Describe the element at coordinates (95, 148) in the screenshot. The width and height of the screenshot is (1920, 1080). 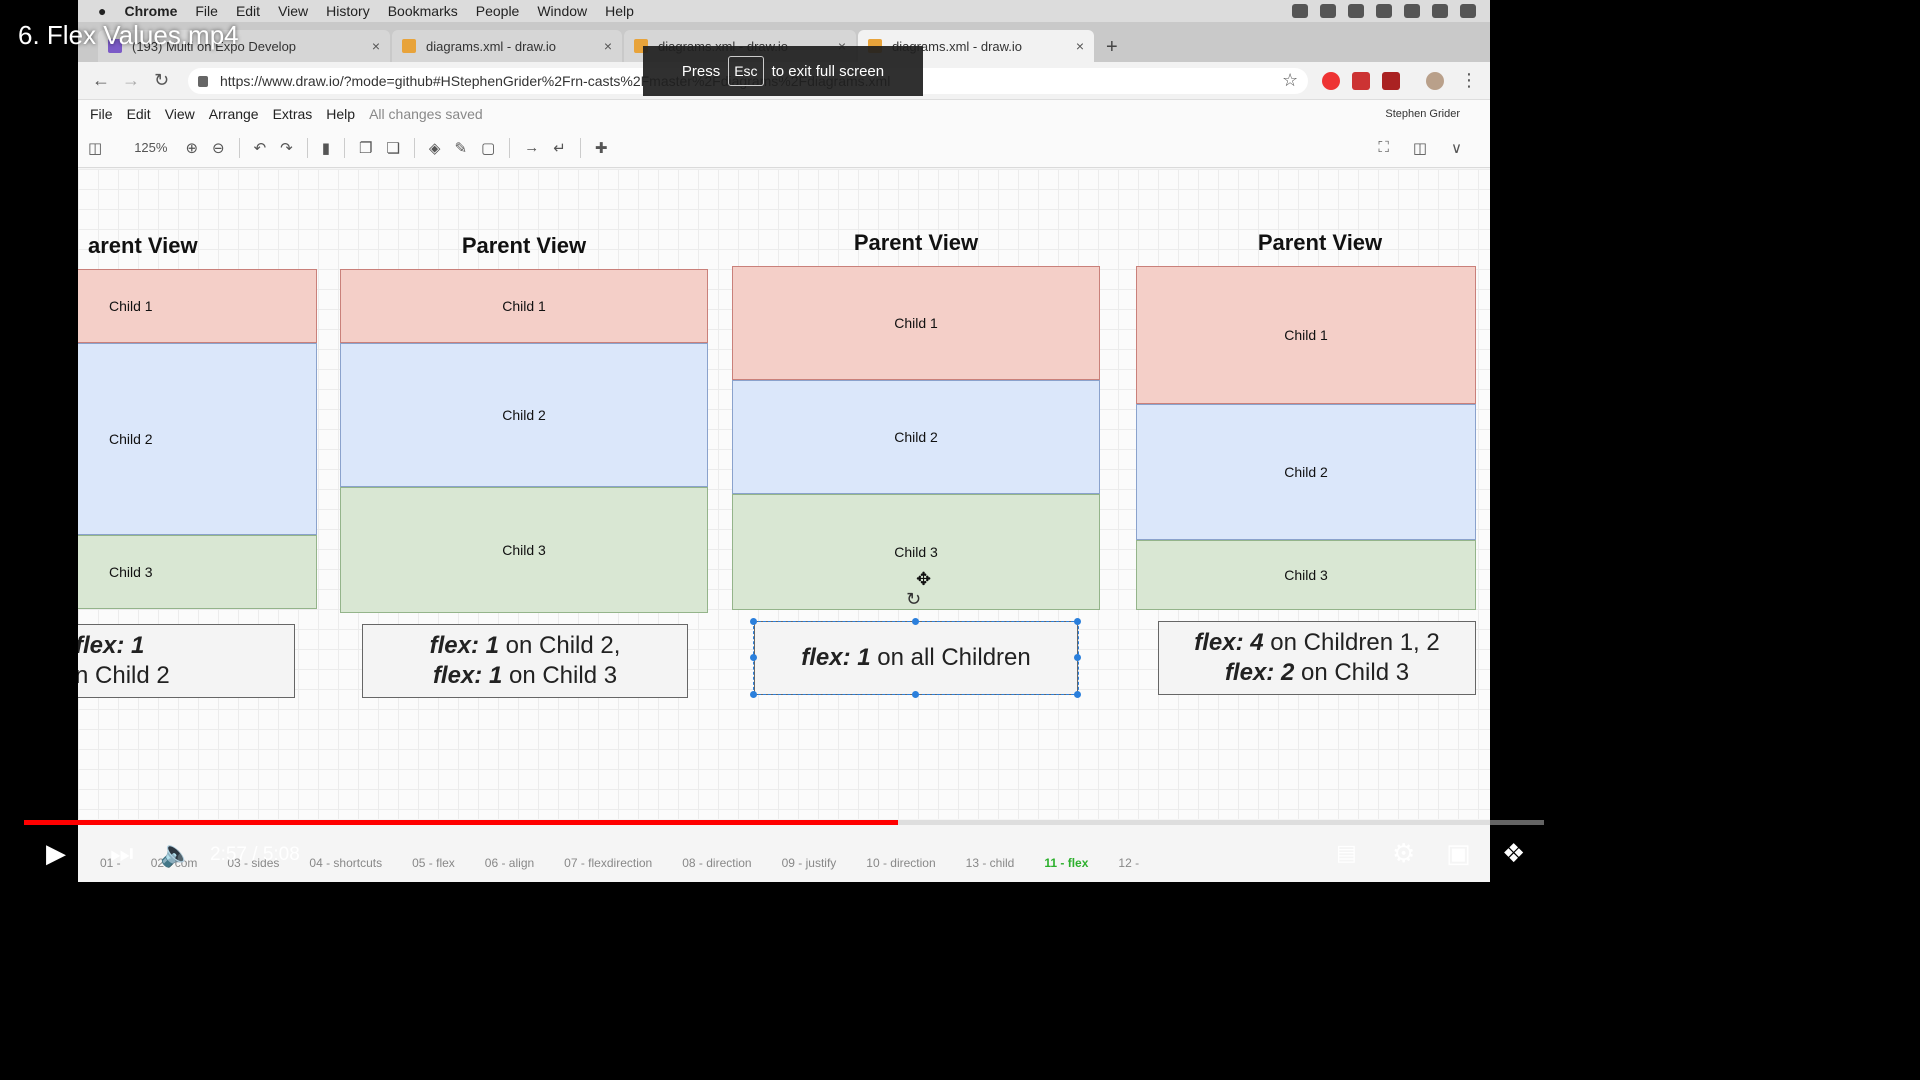
I see `format-panel-icon: ◫` at that location.